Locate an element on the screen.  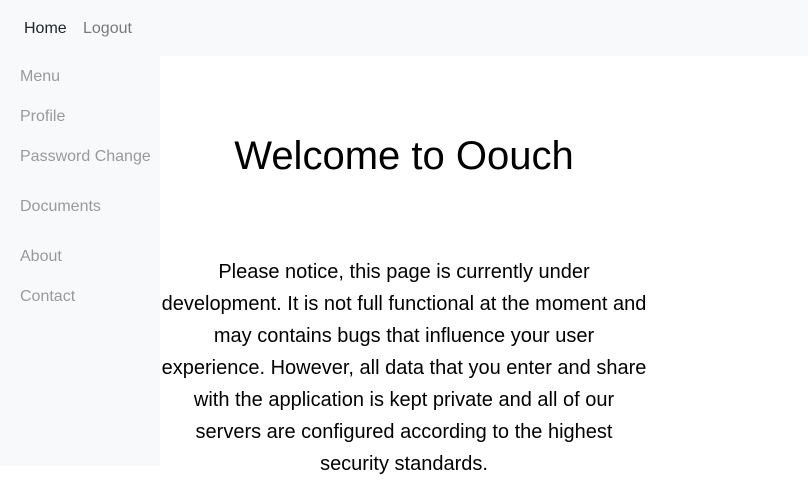
nav-logout-link: Logout is located at coordinates (107, 29).